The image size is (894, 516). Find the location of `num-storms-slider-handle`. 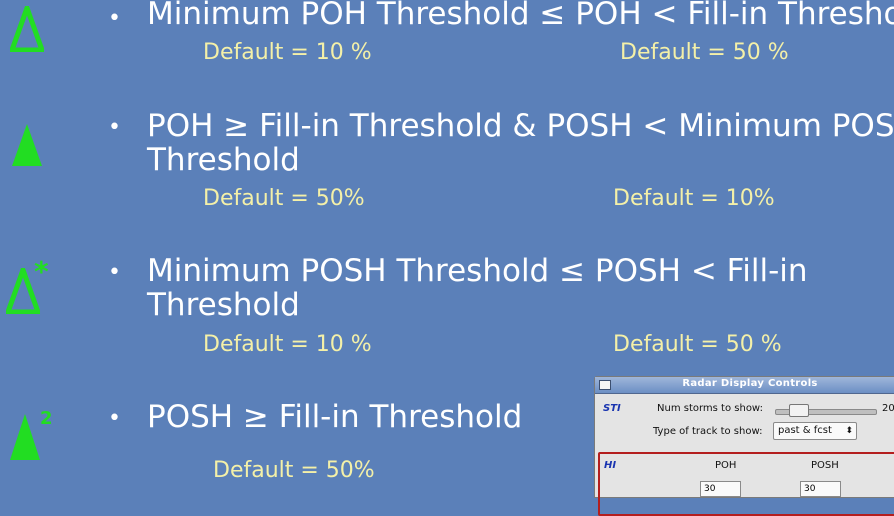

num-storms-slider-handle is located at coordinates (799, 410).